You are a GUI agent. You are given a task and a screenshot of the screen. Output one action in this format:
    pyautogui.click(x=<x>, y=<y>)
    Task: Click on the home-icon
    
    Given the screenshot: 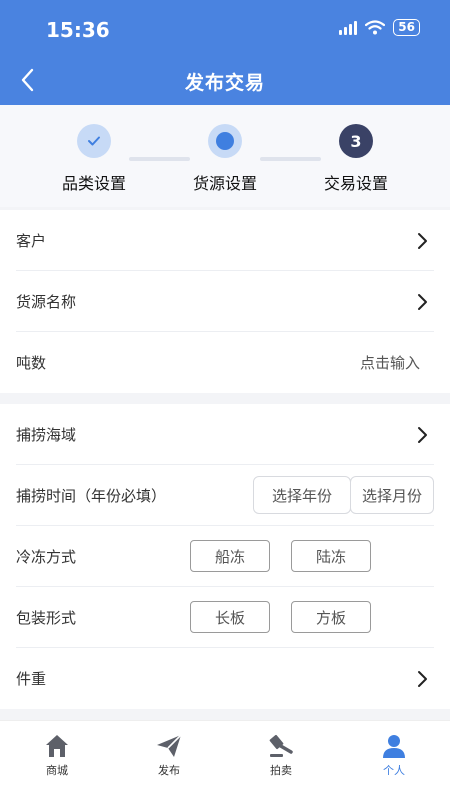 What is the action you would take?
    pyautogui.click(x=57, y=746)
    